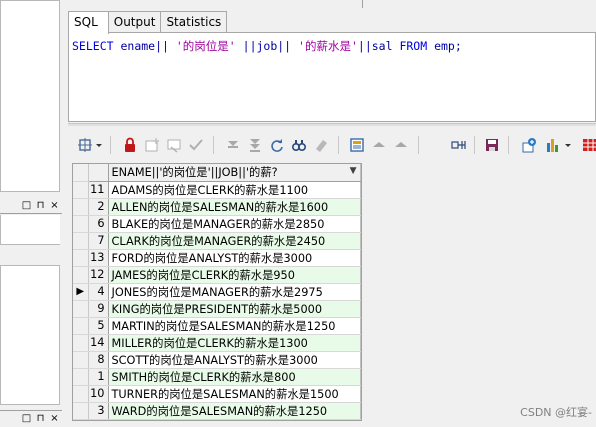  I want to click on row-number: 6, so click(98, 224).